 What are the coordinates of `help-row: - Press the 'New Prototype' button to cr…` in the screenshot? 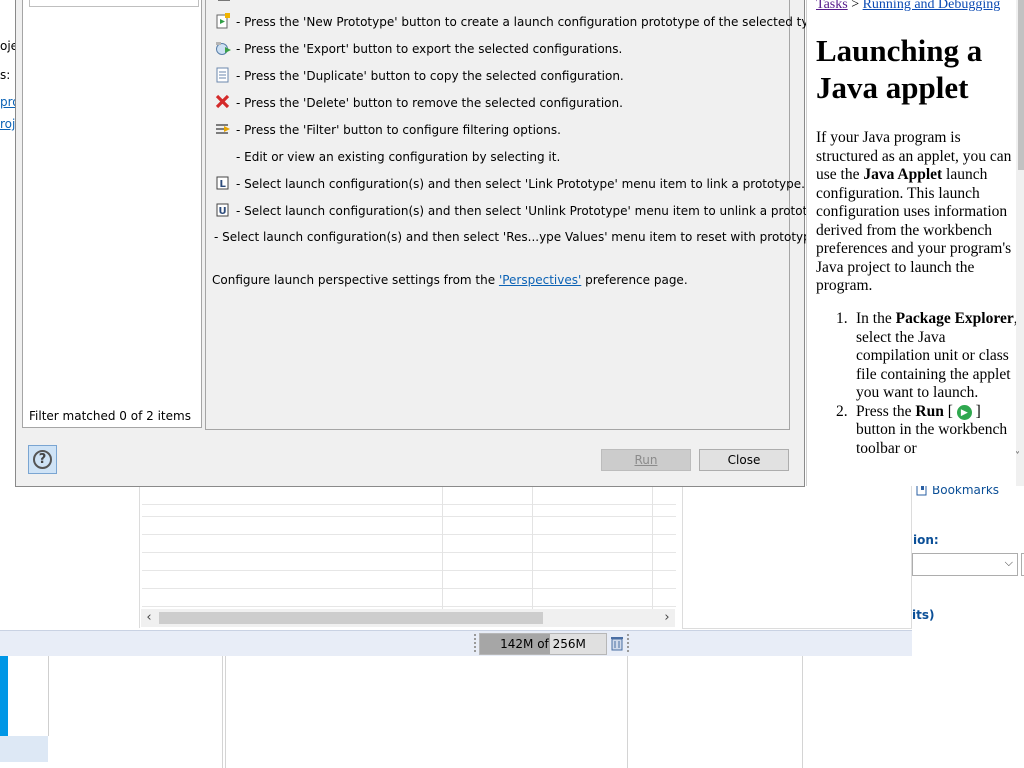 It's located at (520, 22).